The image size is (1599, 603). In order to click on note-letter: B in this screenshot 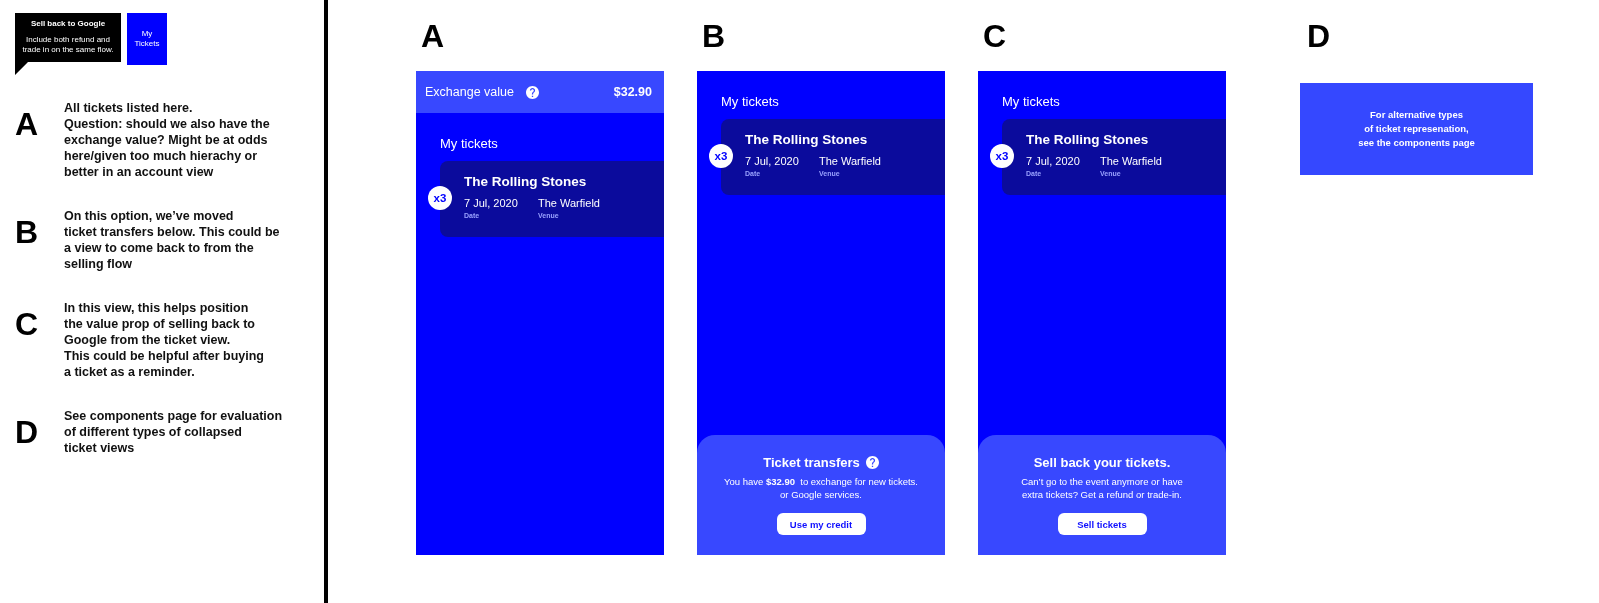, I will do `click(27, 232)`.